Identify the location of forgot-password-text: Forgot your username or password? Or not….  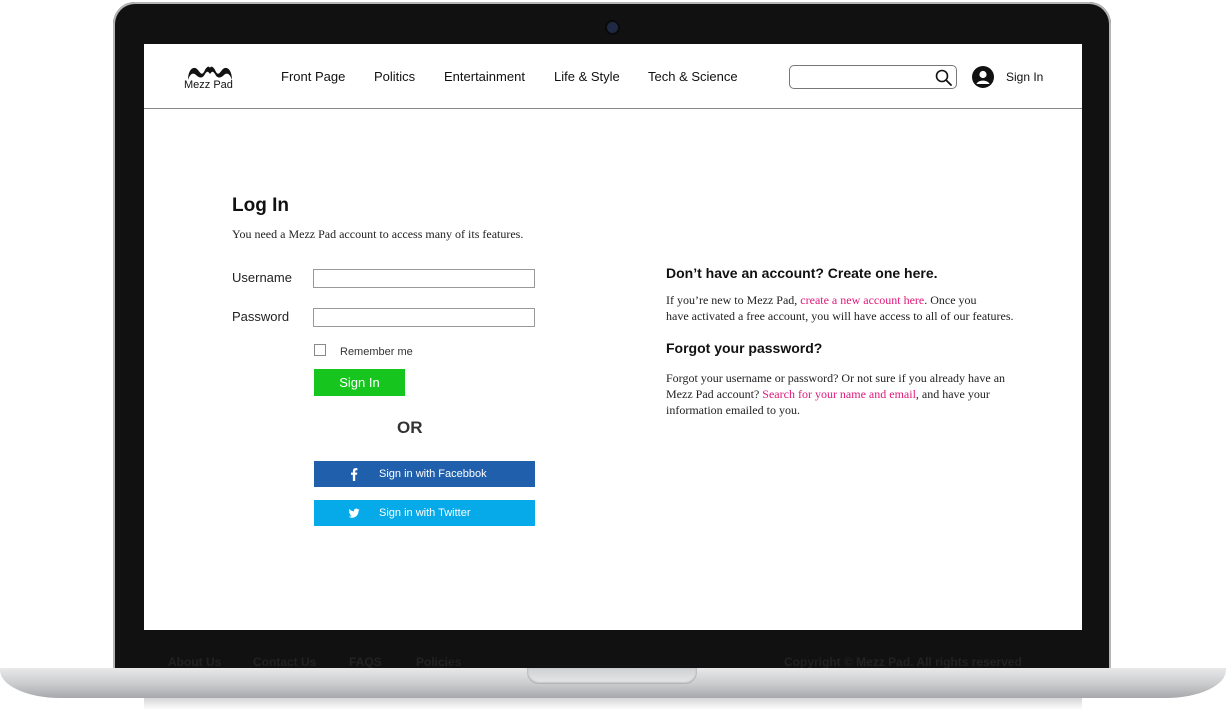
(861, 394).